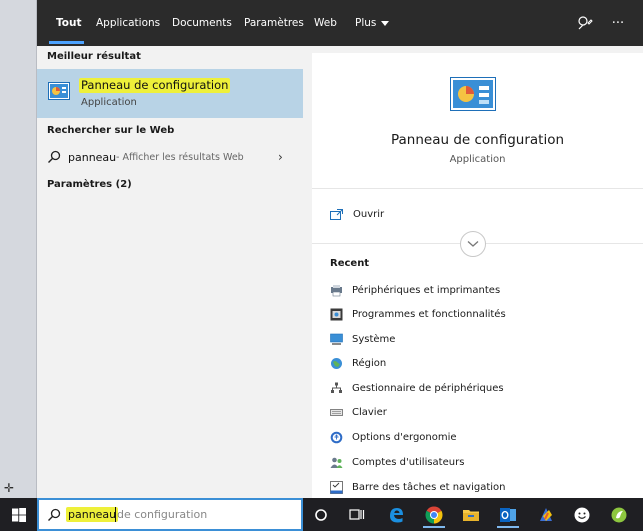 The width and height of the screenshot is (643, 531). I want to click on web-search-result: panneau - Afficher les résultats Web ›, so click(170, 158).